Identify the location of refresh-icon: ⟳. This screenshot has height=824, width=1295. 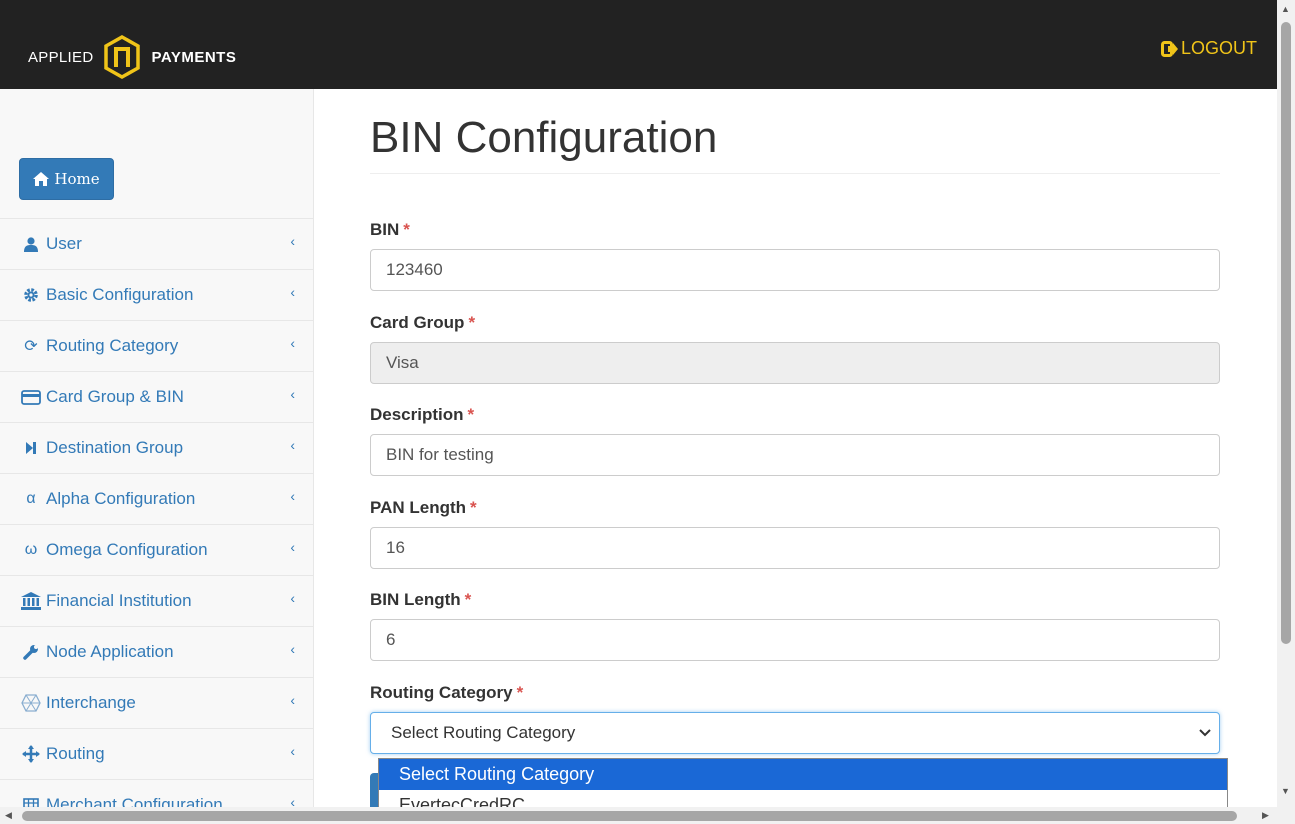
(31, 346).